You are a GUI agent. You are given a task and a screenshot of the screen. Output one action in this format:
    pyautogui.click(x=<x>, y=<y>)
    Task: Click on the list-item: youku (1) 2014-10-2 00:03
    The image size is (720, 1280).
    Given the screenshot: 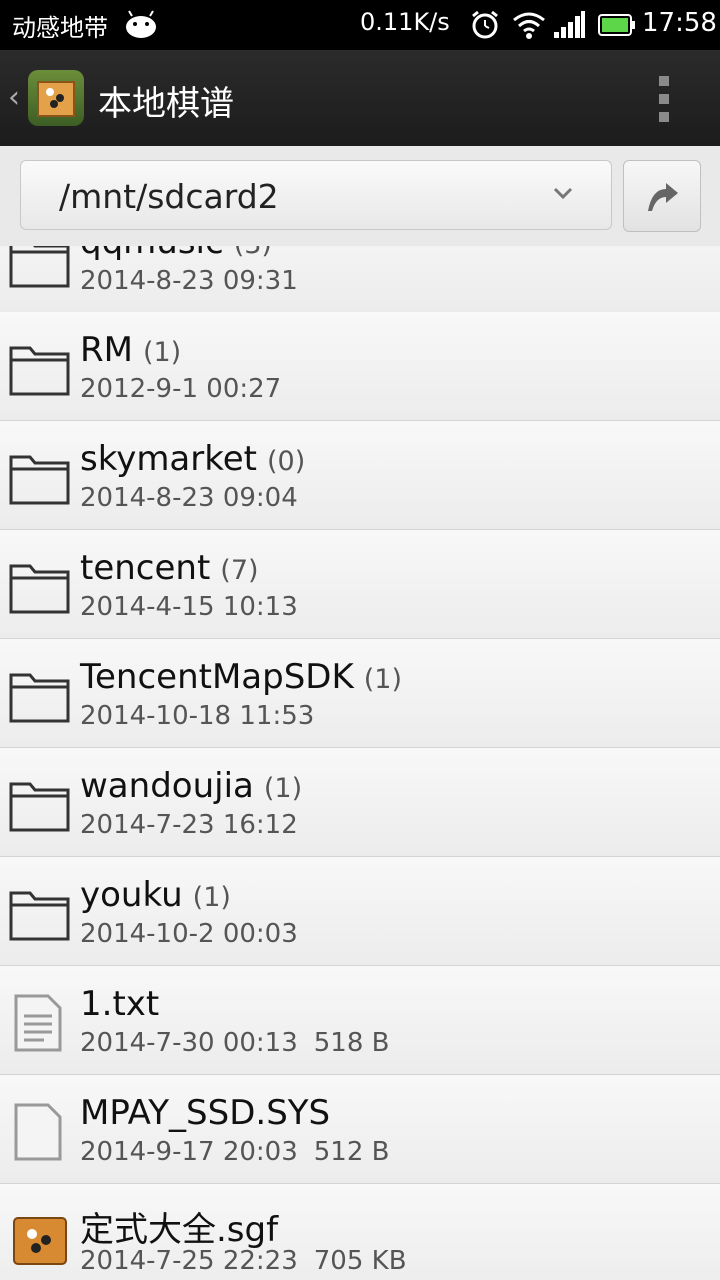 What is the action you would take?
    pyautogui.click(x=360, y=912)
    